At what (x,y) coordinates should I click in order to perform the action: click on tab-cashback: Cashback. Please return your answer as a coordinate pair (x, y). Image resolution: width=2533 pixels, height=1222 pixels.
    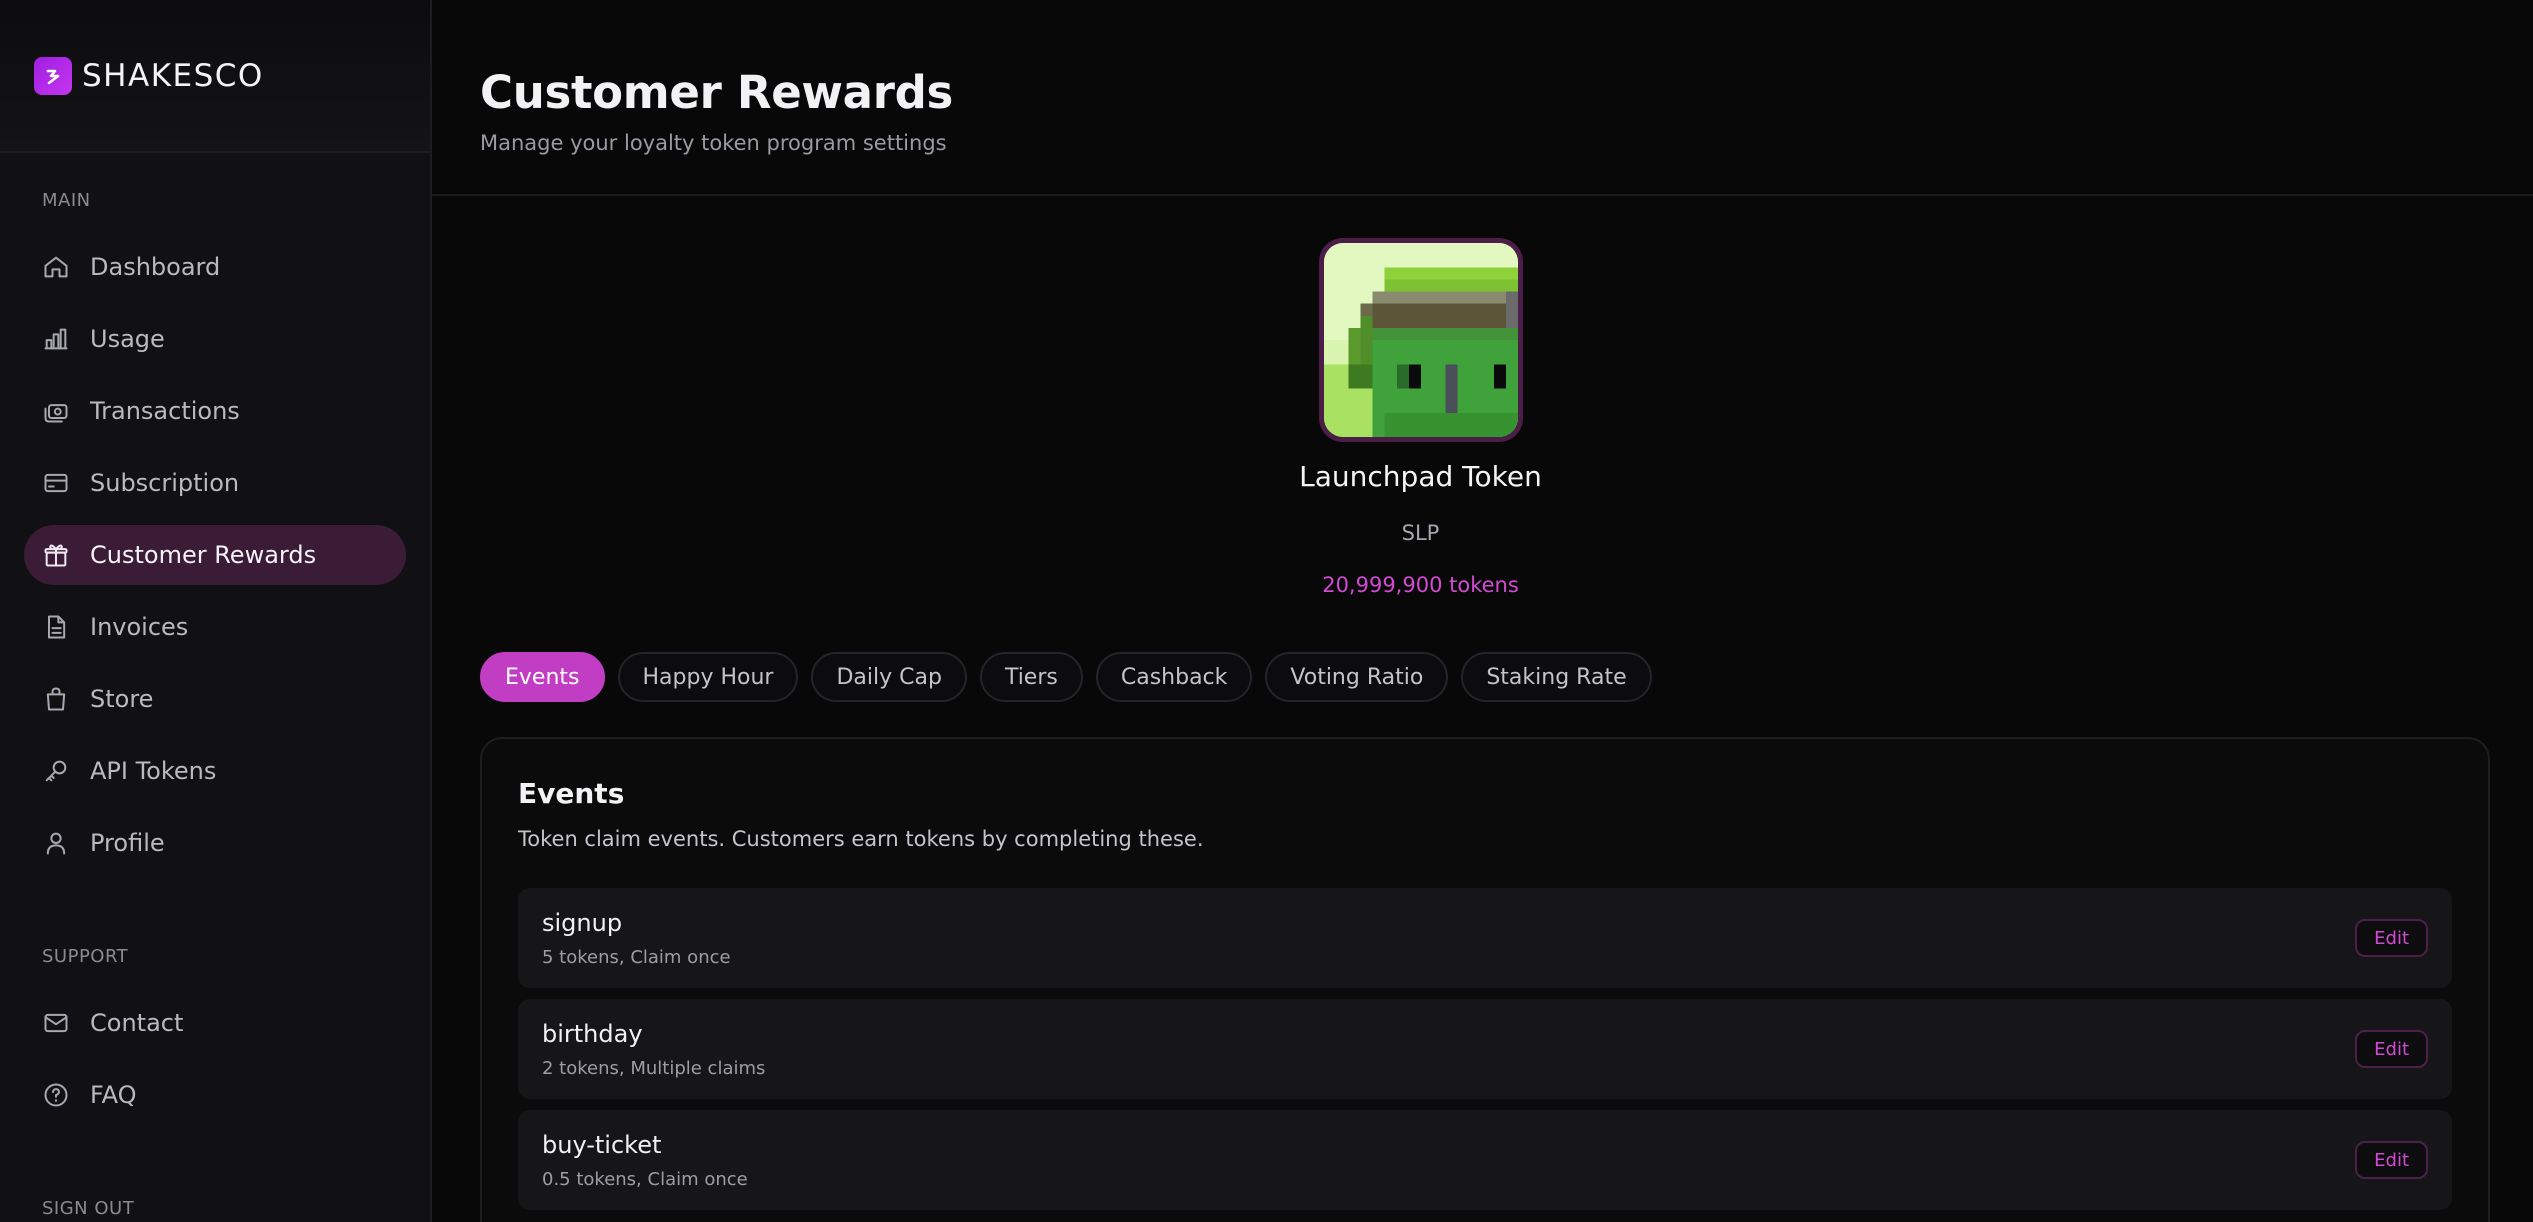
    Looking at the image, I should click on (1174, 677).